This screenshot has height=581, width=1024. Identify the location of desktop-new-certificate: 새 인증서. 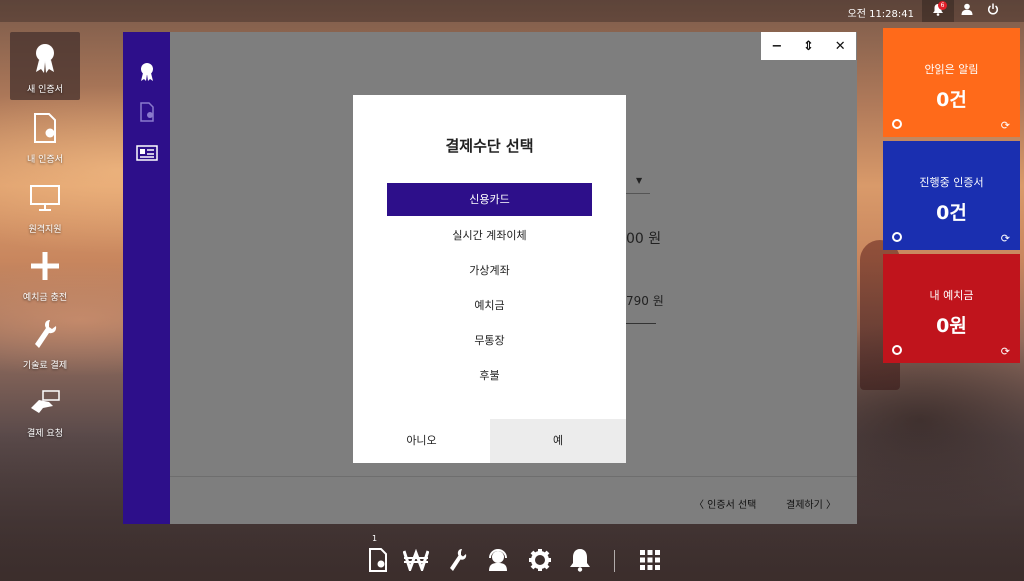
(45, 66).